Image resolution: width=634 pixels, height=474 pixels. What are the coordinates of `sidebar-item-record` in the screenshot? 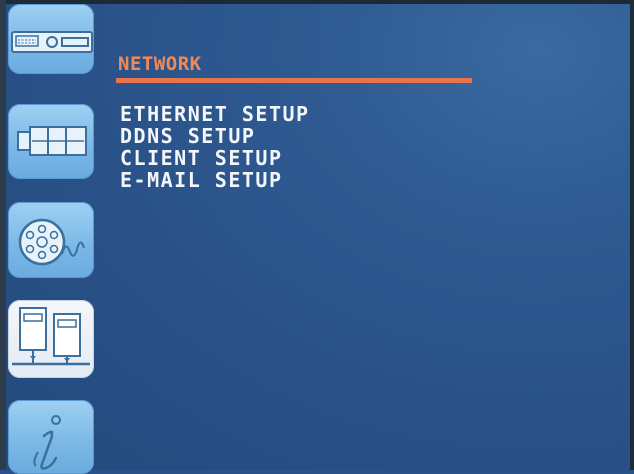 It's located at (51, 240).